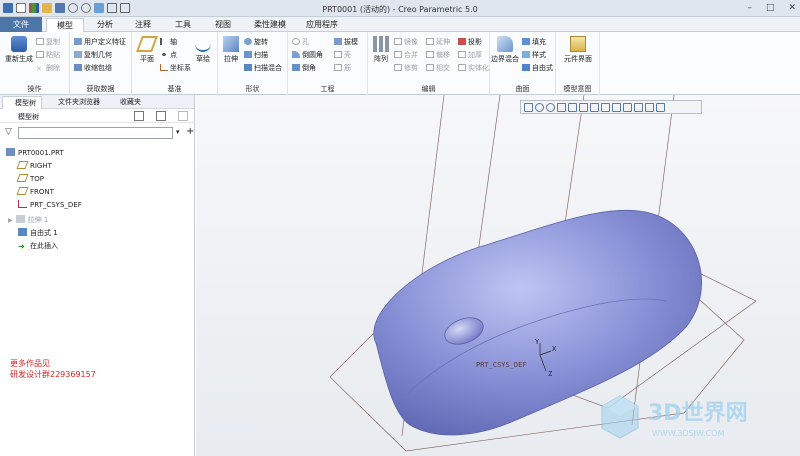 This screenshot has height=456, width=800. I want to click on tree-item-insert-here: ➜ 在此插入, so click(38, 246).